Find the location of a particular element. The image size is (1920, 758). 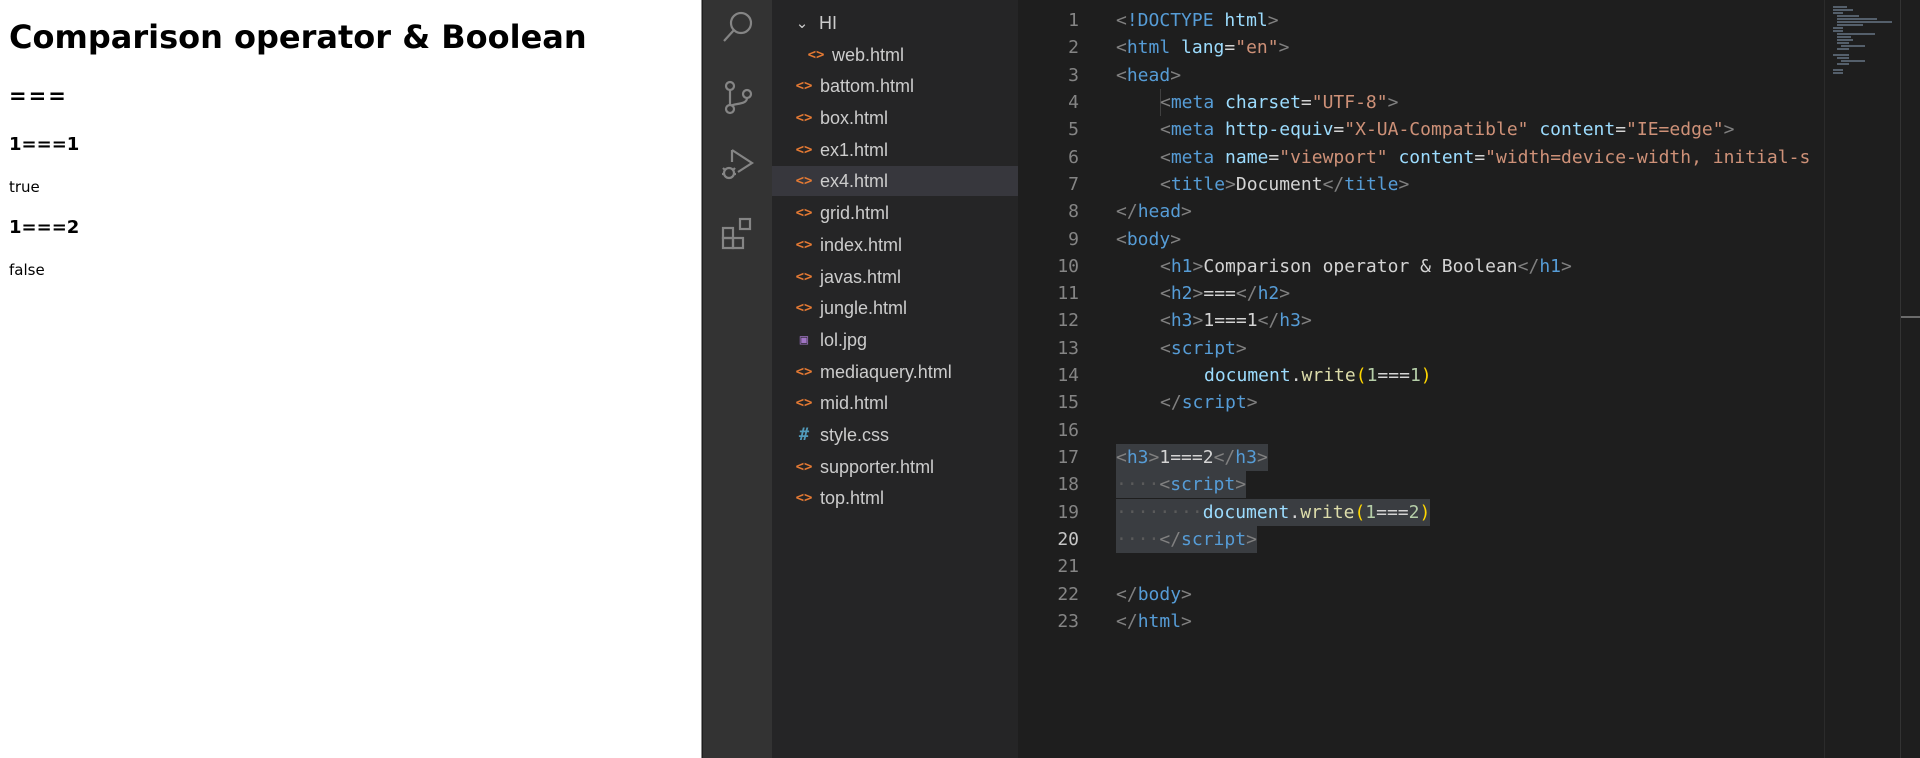

preview-heading-3-first: 1===1 is located at coordinates (44, 144).